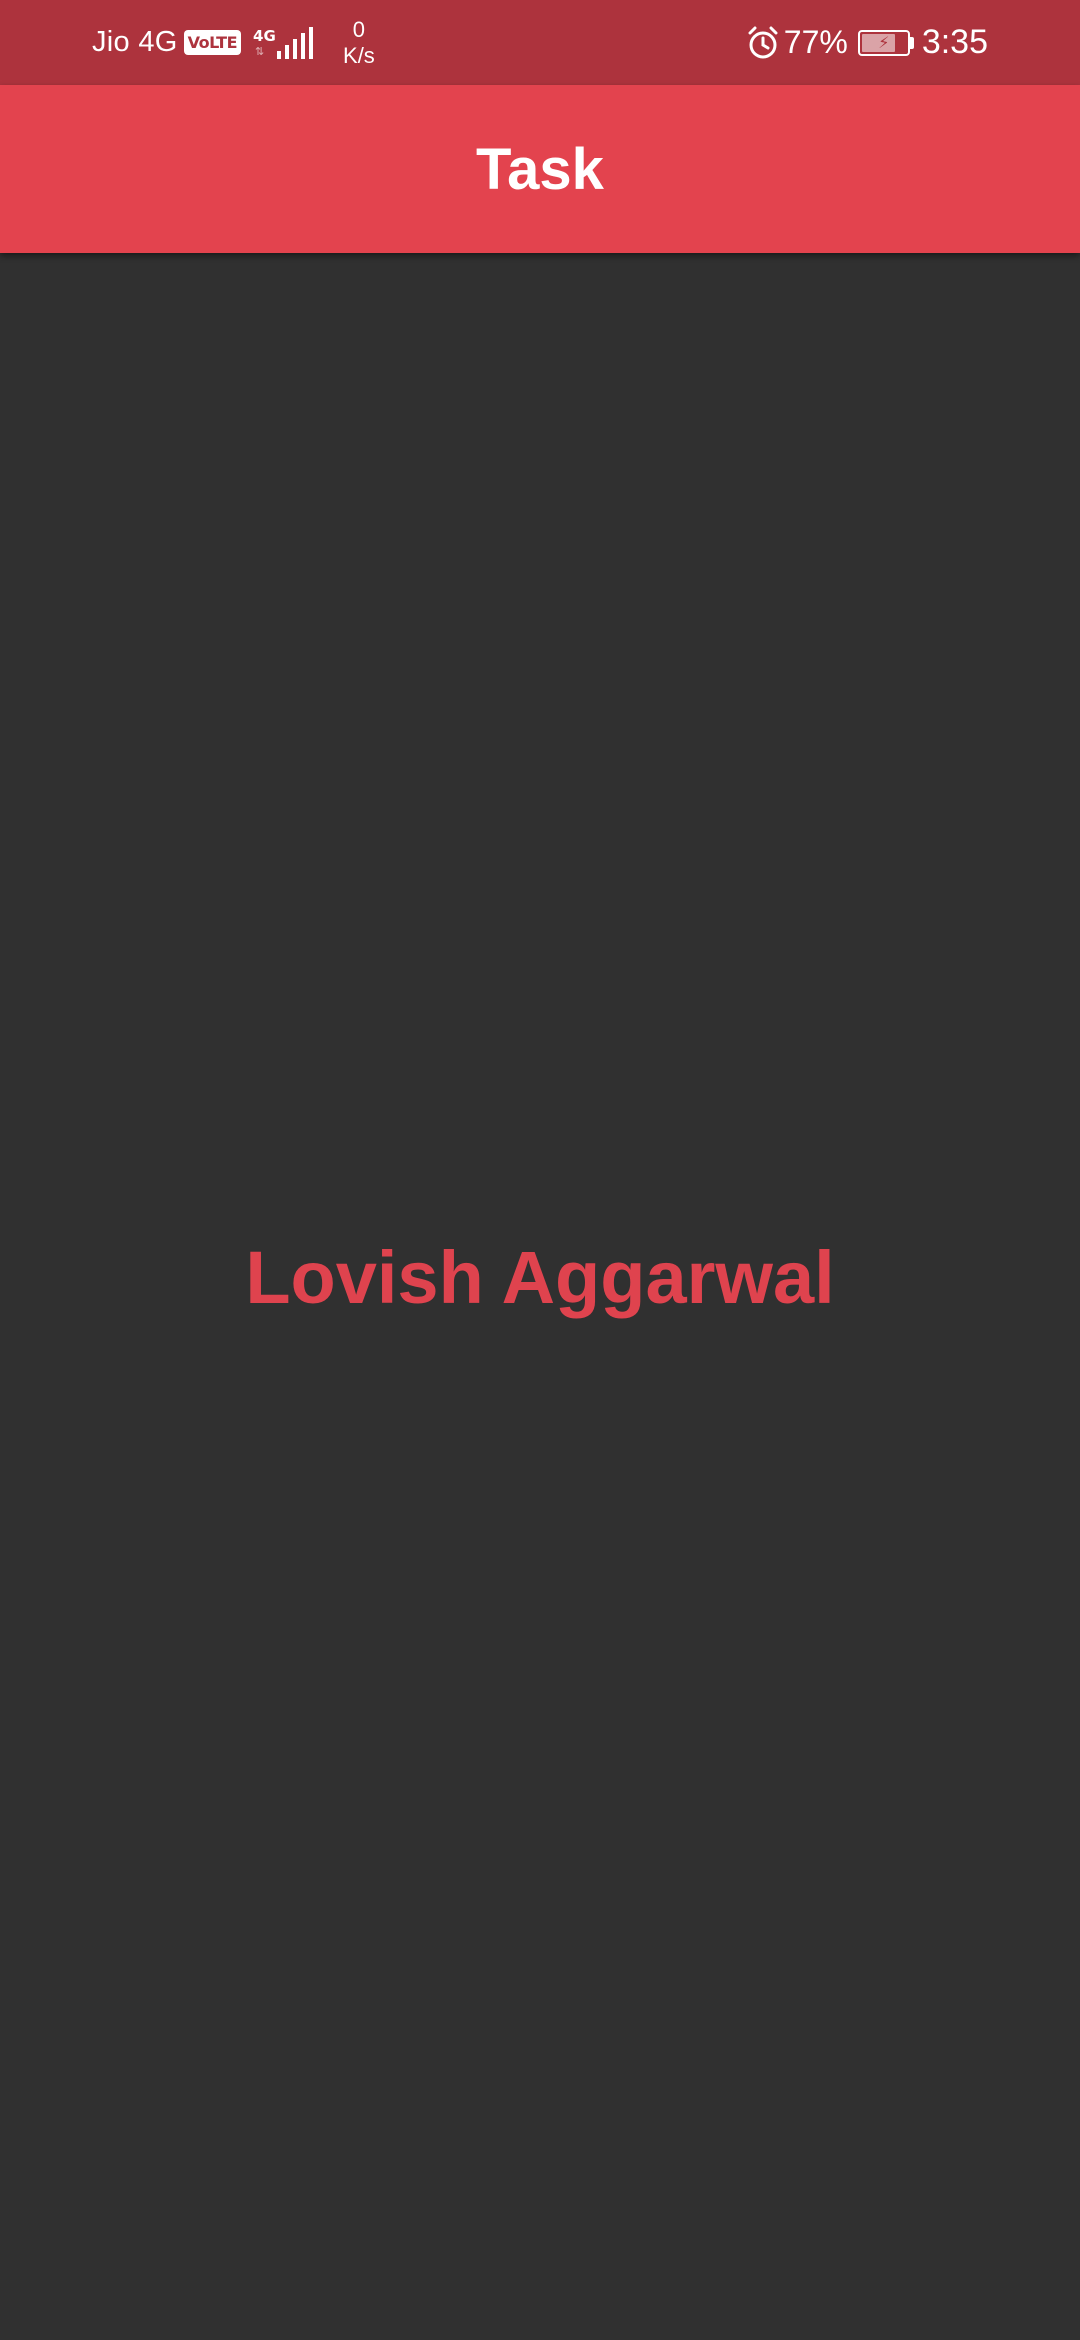 This screenshot has width=1080, height=2340. What do you see at coordinates (954, 42) in the screenshot?
I see `clock: 3:35` at bounding box center [954, 42].